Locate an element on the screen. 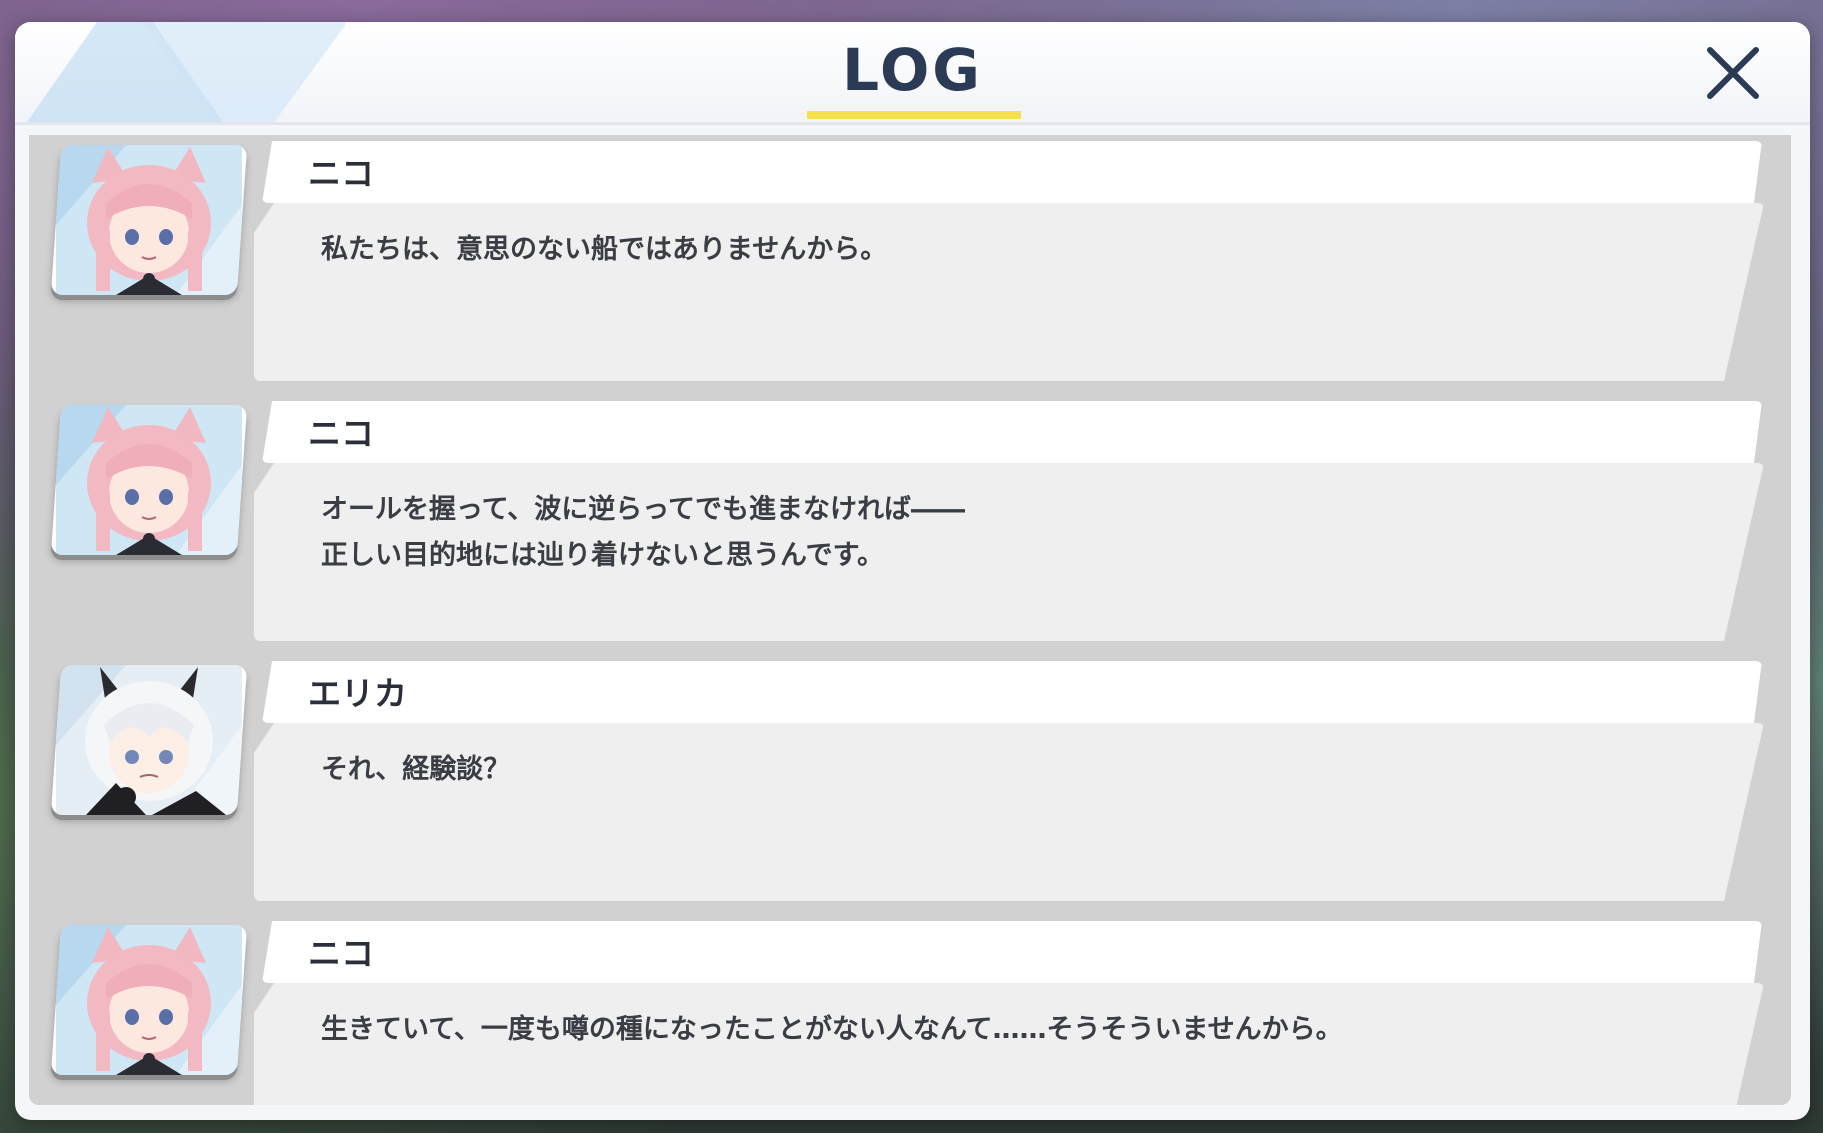  log-header: LOG is located at coordinates (912, 73).